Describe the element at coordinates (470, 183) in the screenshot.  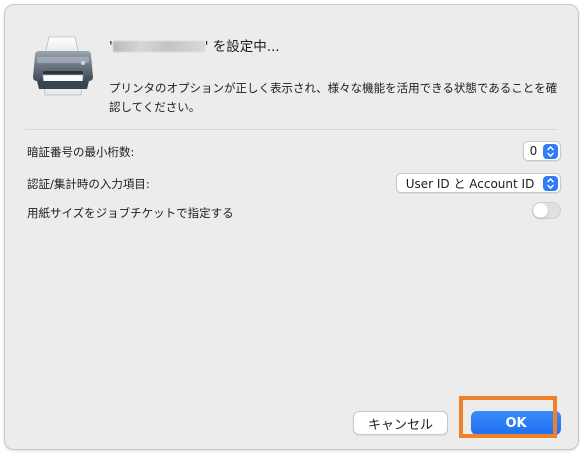
I see `auth-input-items-value: User ID と Account ID` at that location.